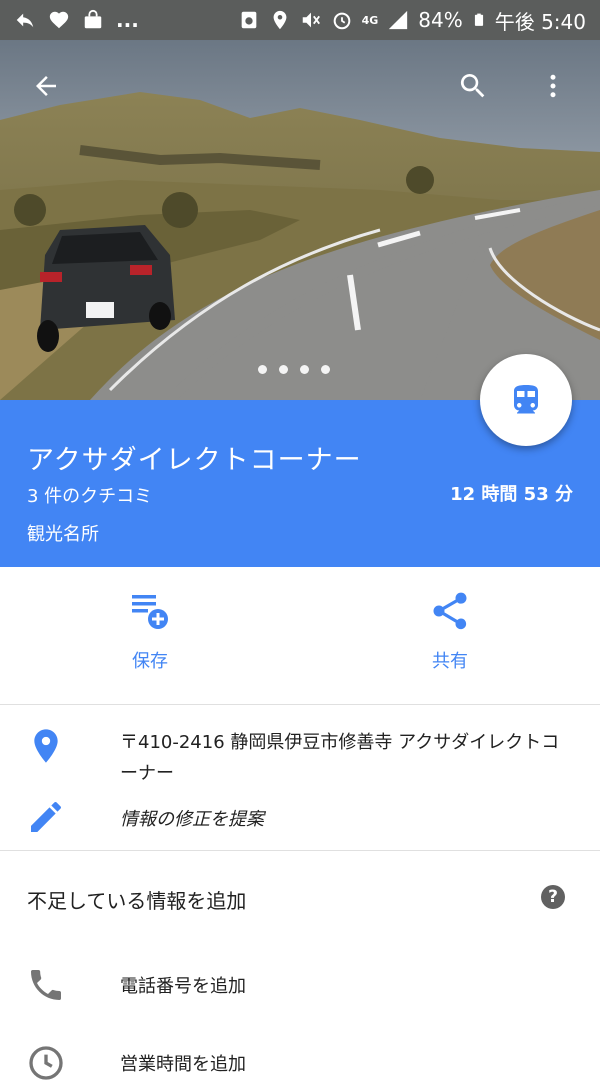  I want to click on back-button, so click(46, 86).